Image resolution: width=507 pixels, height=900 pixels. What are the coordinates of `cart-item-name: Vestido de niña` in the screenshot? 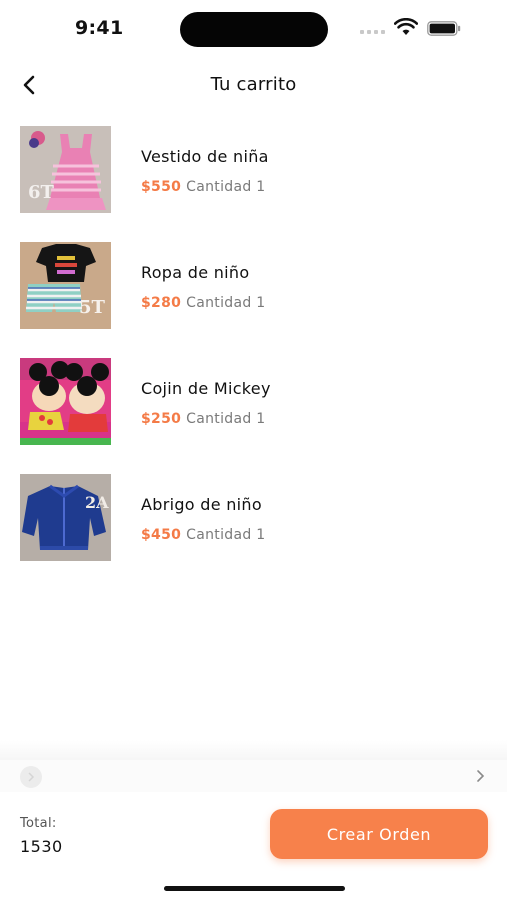 It's located at (205, 156).